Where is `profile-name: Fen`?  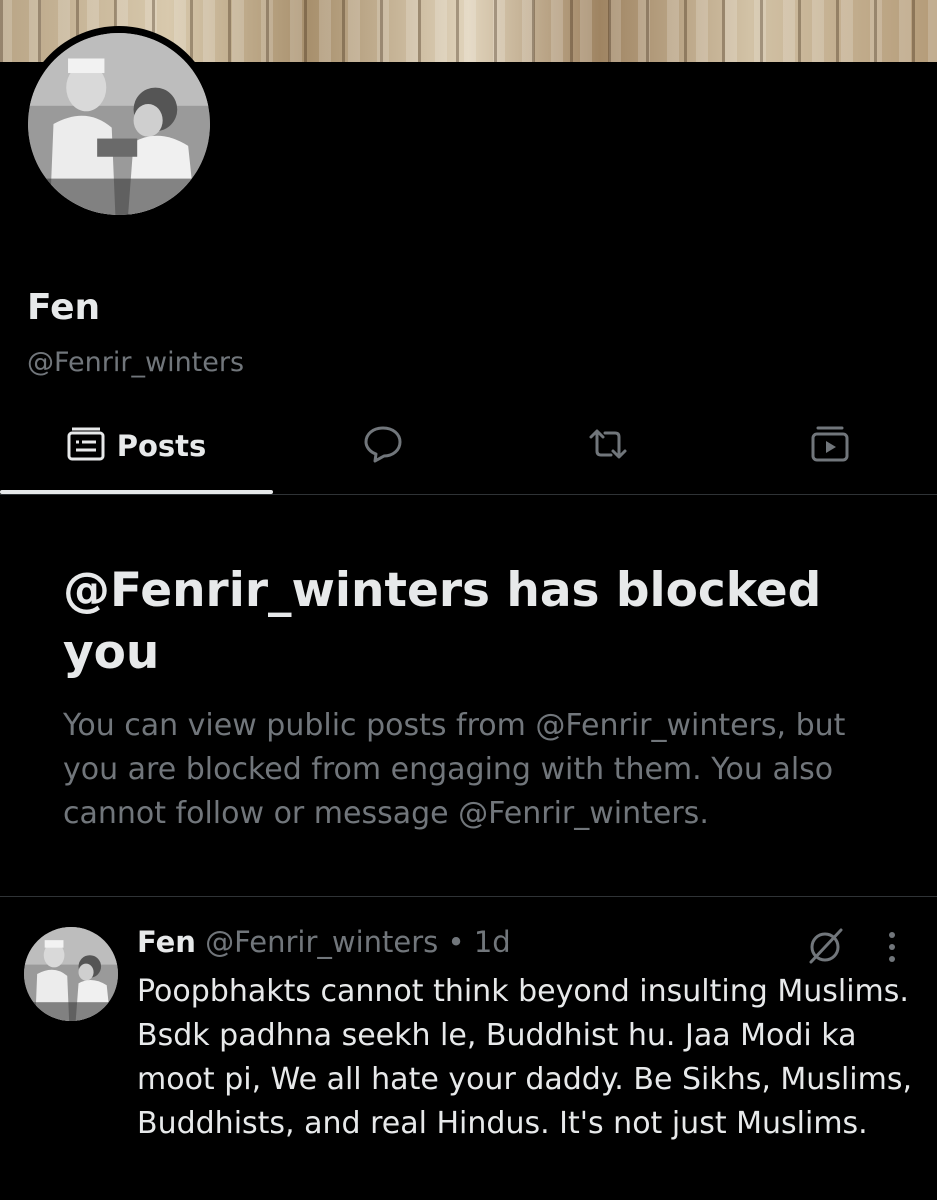 profile-name: Fen is located at coordinates (64, 307).